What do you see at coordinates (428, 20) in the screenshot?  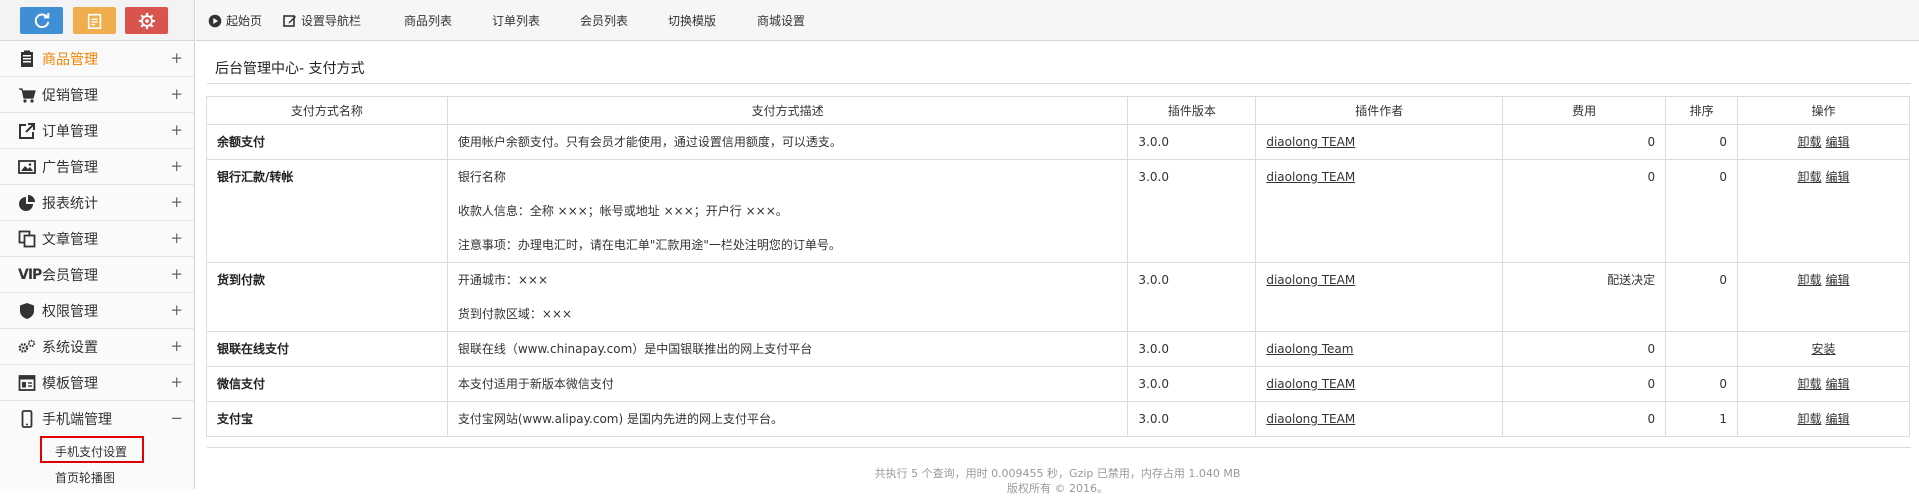 I see `nav-goods-list: 商品列表` at bounding box center [428, 20].